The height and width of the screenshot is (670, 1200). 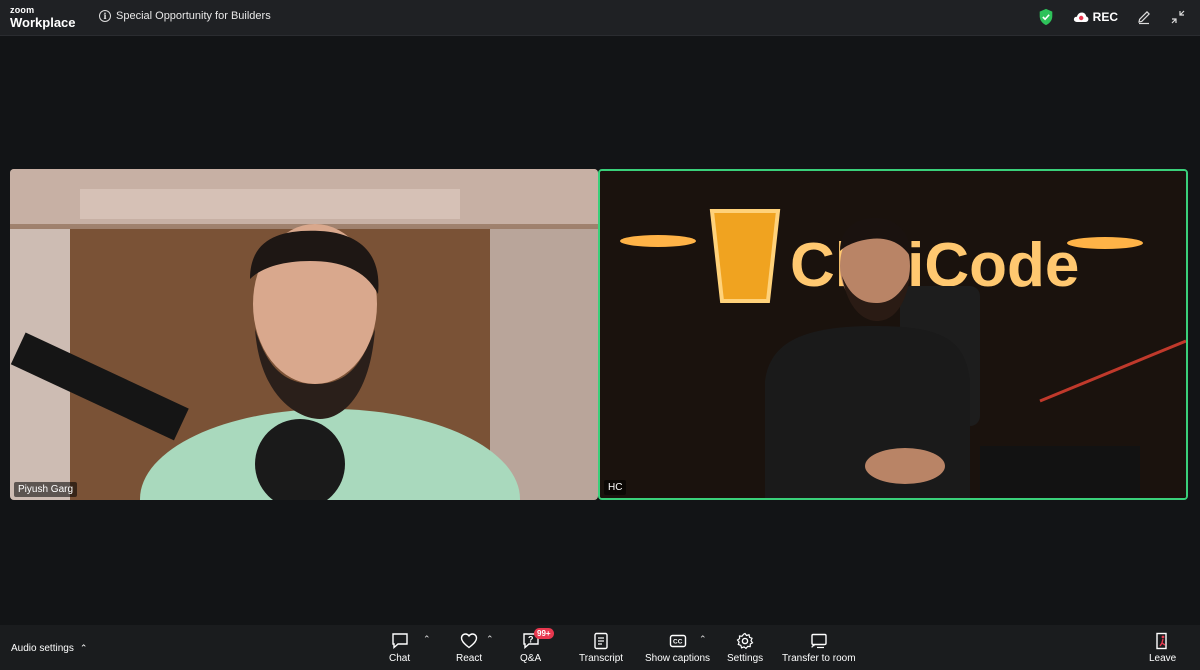 What do you see at coordinates (399, 641) in the screenshot?
I see `chat-icon` at bounding box center [399, 641].